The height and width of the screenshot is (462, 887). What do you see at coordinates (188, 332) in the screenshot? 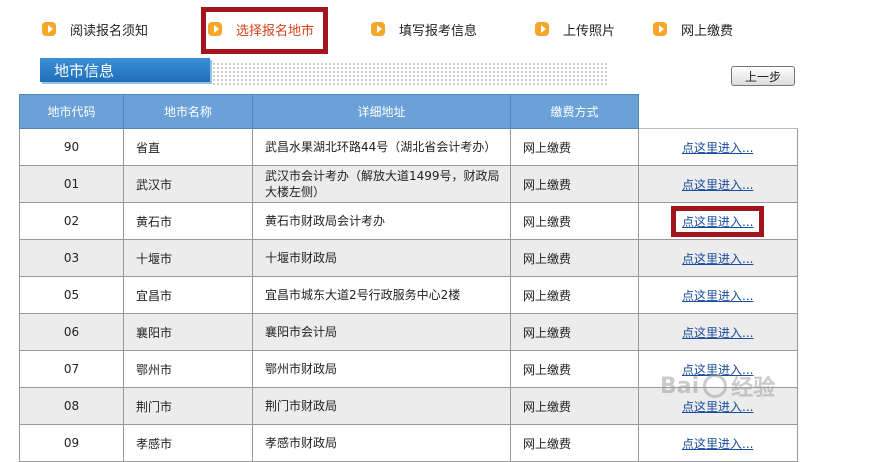
I see `city-name: 襄阳市` at bounding box center [188, 332].